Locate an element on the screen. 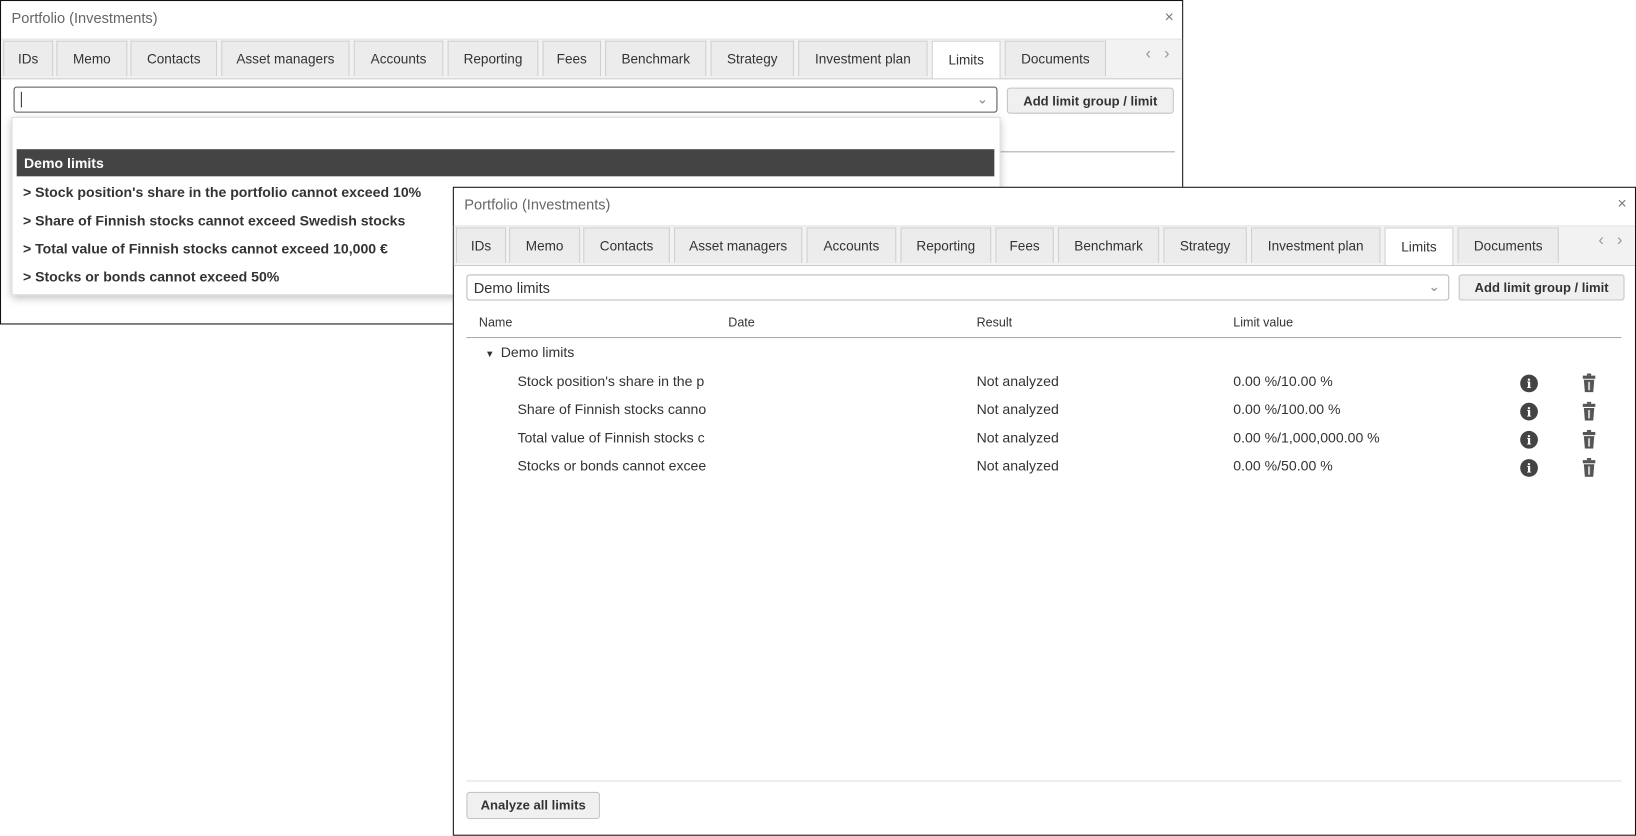 This screenshot has width=1636, height=836. limit-row-limit-value: 0.00 %/100.00 % is located at coordinates (1287, 409).